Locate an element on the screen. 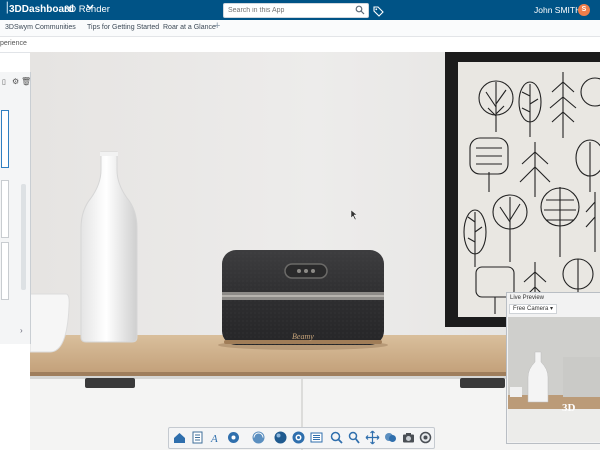 This screenshot has width=600, height=450. settings-icon: ⚙ is located at coordinates (15, 81).